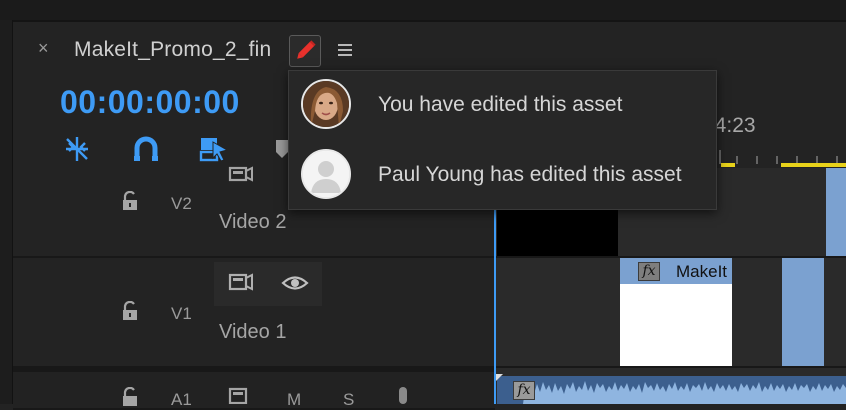 The image size is (846, 410). I want to click on edited-asset-button, so click(305, 51).